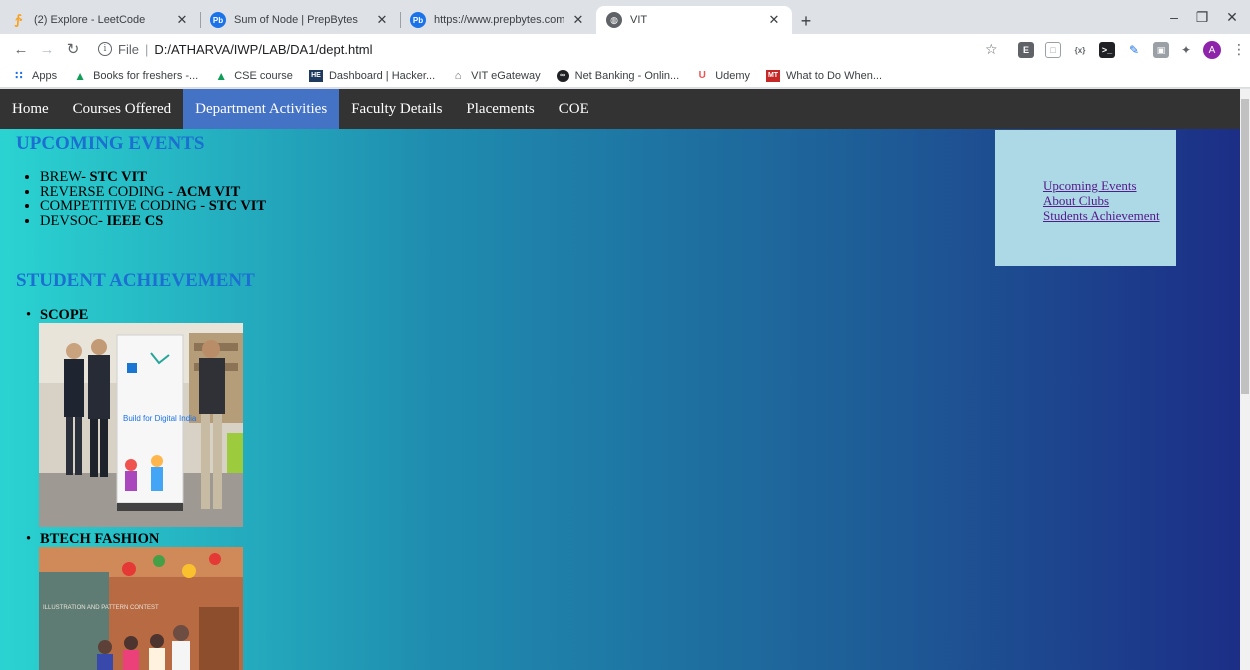 Image resolution: width=1250 pixels, height=670 pixels. Describe the element at coordinates (1101, 216) in the screenshot. I see `sidebar-link-students-achievement: Students Achievement` at that location.